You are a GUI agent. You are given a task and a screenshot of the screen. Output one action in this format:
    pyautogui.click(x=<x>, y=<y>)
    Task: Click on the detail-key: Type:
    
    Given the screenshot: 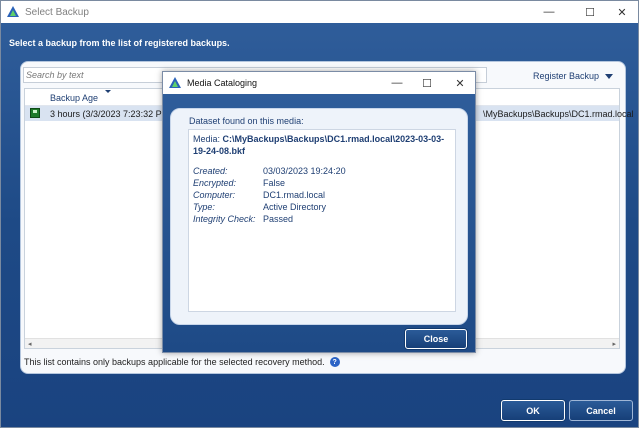 What is the action you would take?
    pyautogui.click(x=204, y=207)
    